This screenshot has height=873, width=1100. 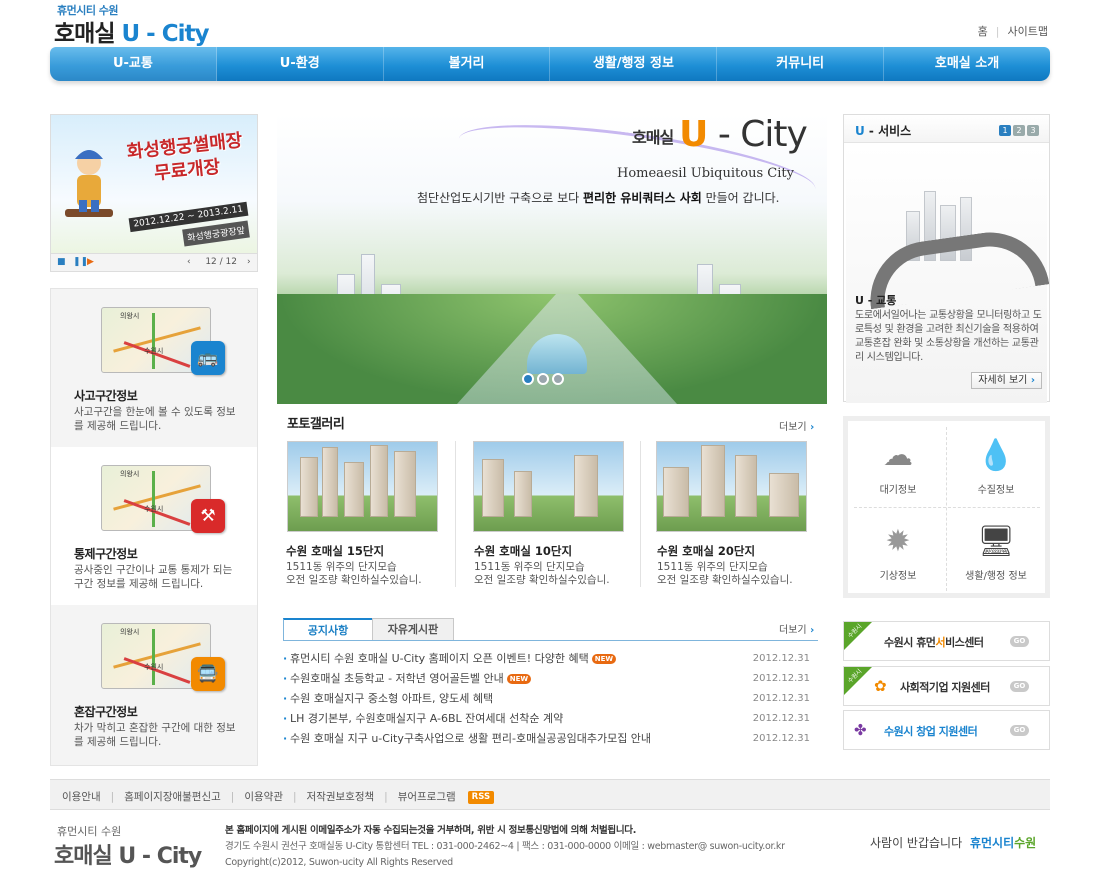 I want to click on notice-text: LH 경기본부, 수원호매실지구 A-6BL 잔여세대 선착순 계약, so click(x=427, y=718).